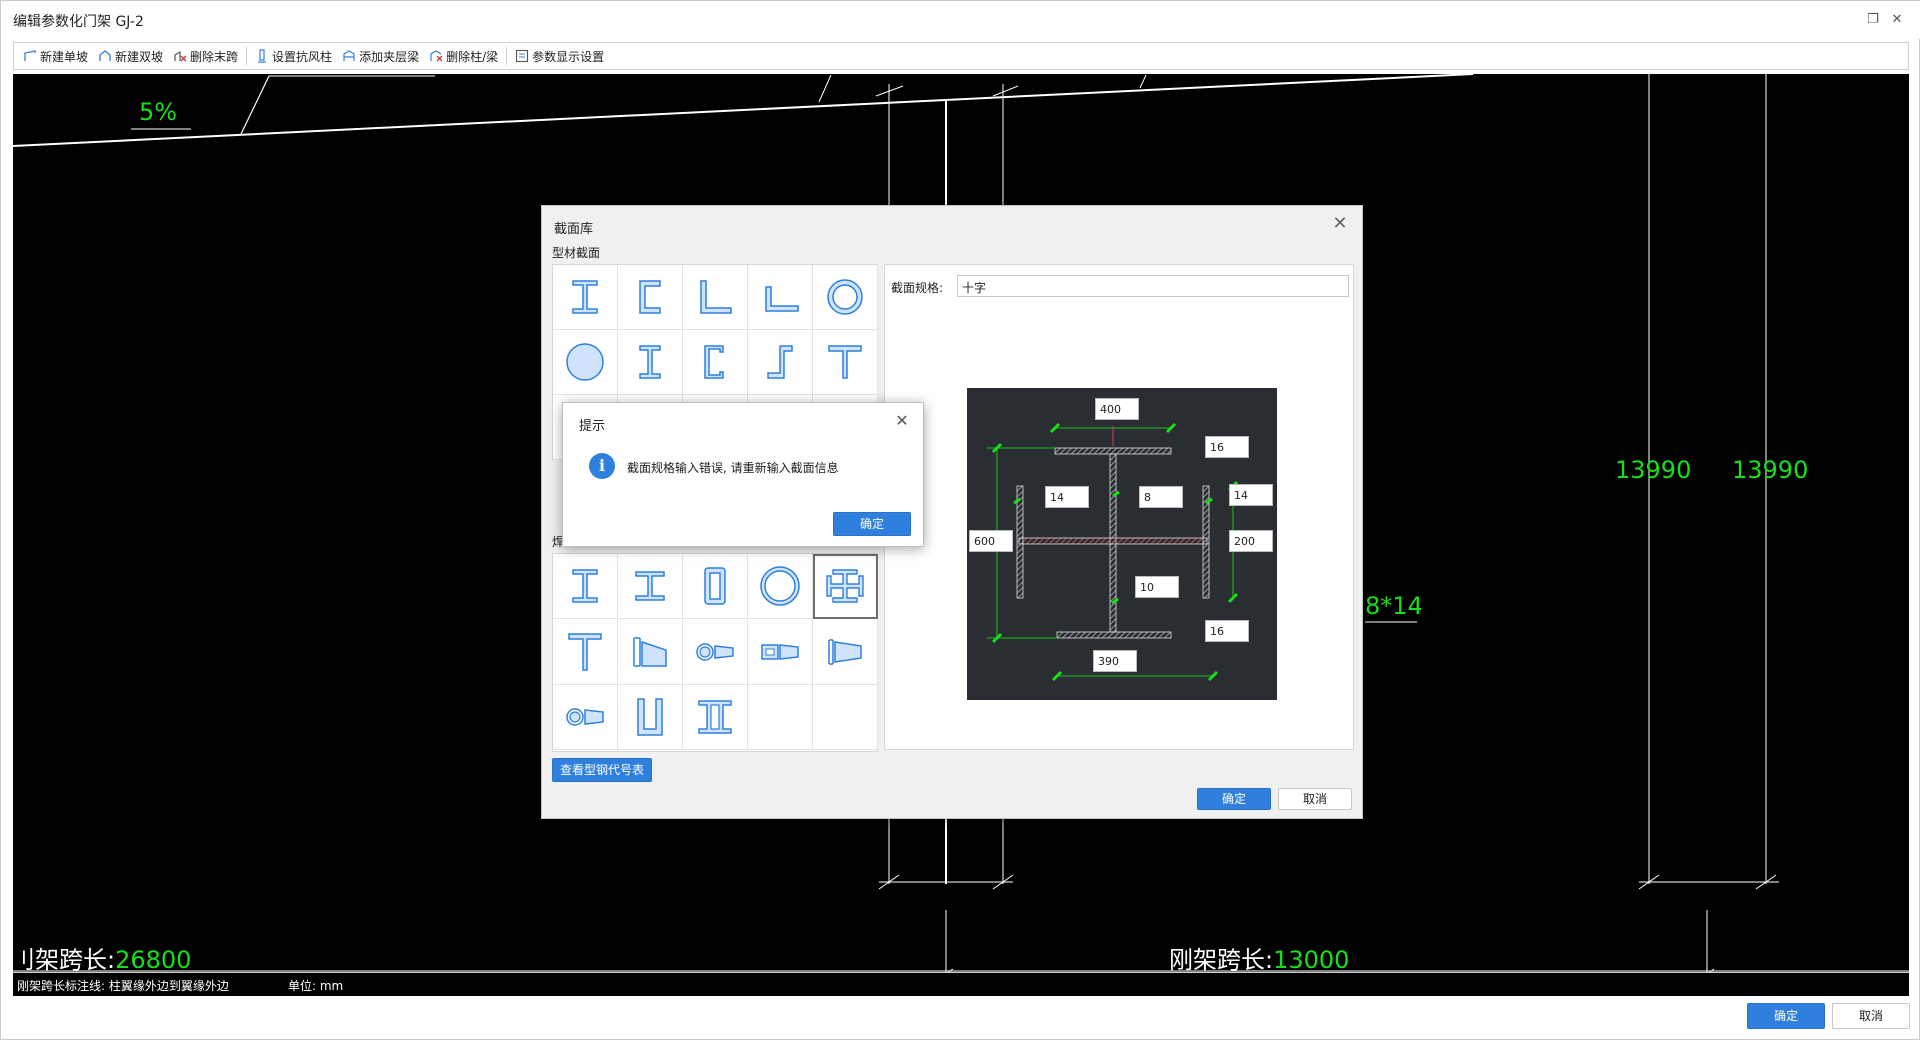  What do you see at coordinates (349, 55) in the screenshot?
I see `mezzanine-beam-icon` at bounding box center [349, 55].